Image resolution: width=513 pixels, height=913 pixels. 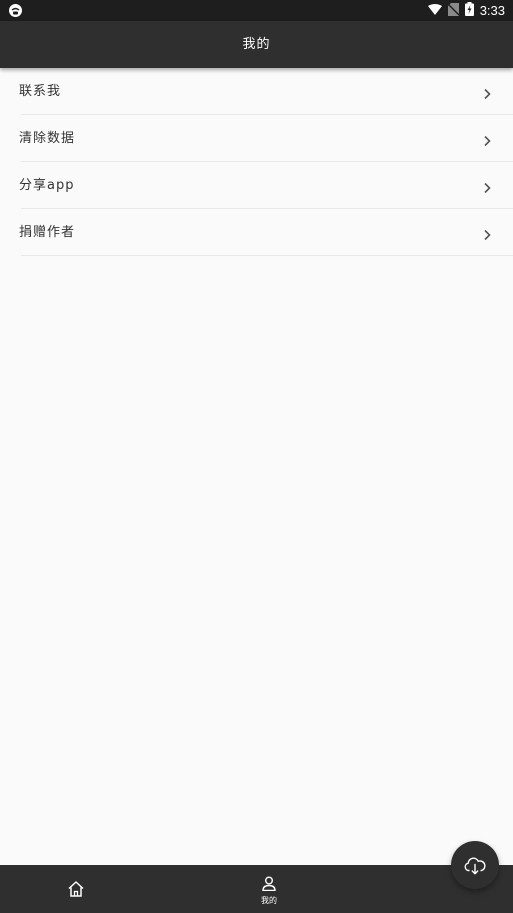 What do you see at coordinates (269, 885) in the screenshot?
I see `person-icon` at bounding box center [269, 885].